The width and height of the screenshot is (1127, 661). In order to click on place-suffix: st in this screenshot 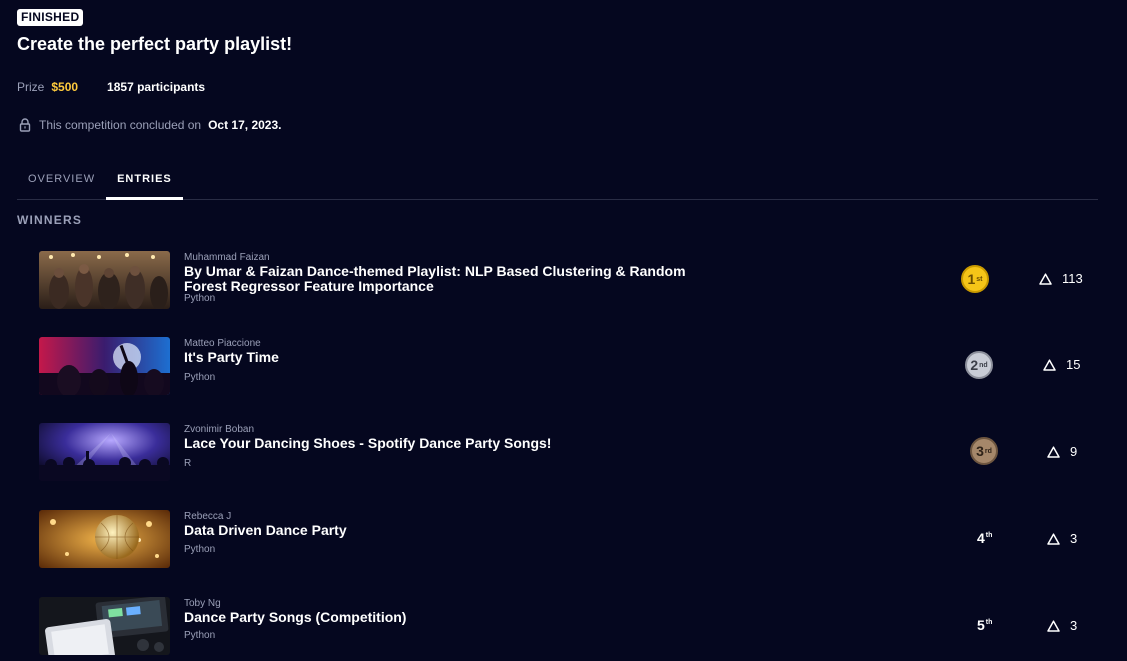, I will do `click(979, 279)`.